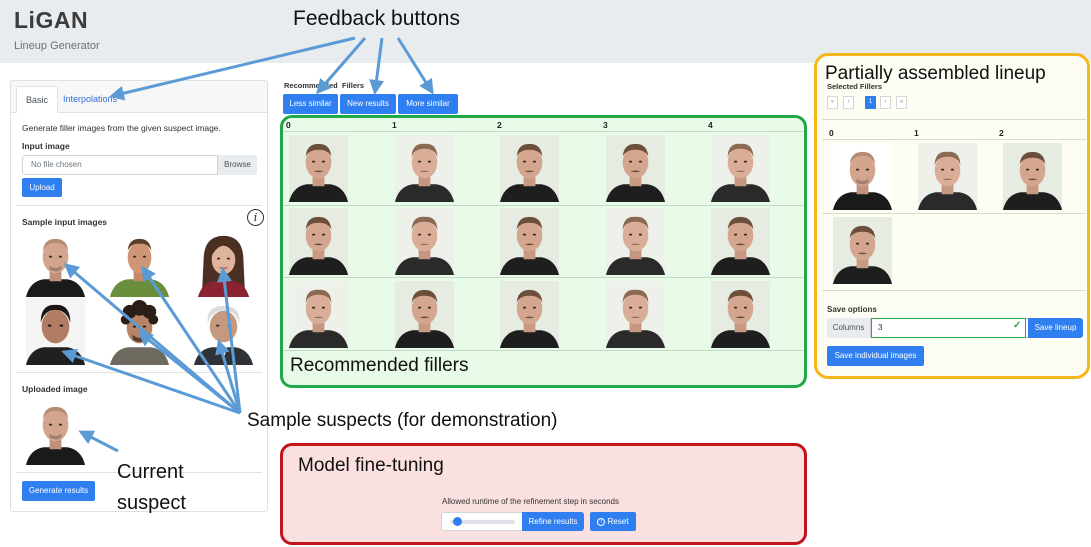  I want to click on reset-button: ! Reset, so click(613, 521).